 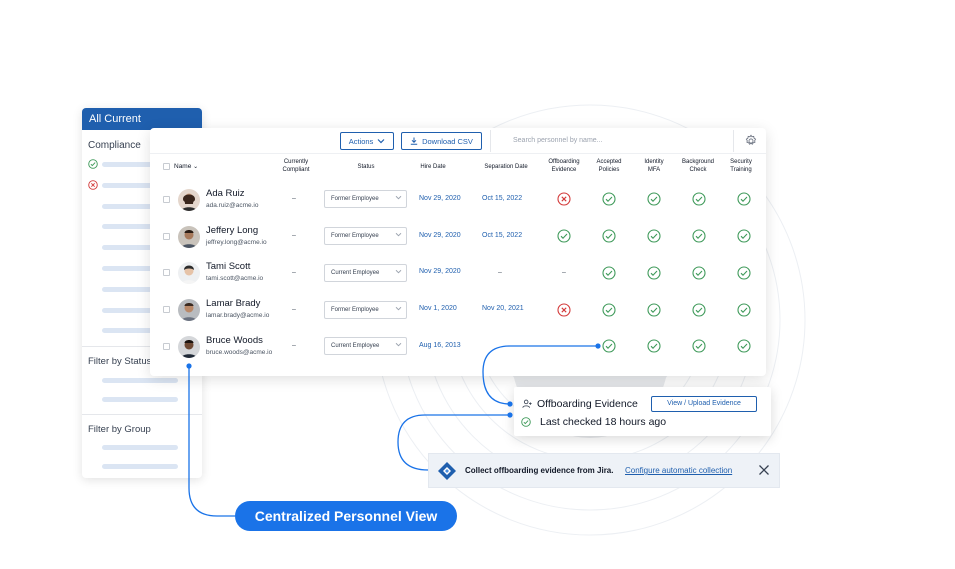 I want to click on download-icon, so click(x=414, y=141).